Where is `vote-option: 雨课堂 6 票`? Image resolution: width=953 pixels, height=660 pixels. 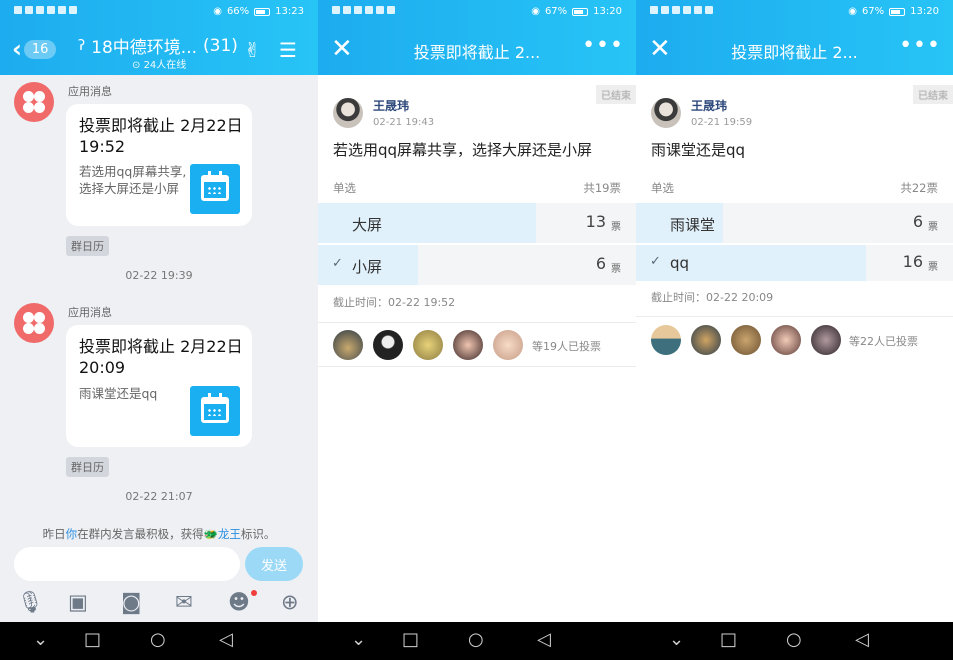
vote-option: 雨课堂 6 票 is located at coordinates (794, 223).